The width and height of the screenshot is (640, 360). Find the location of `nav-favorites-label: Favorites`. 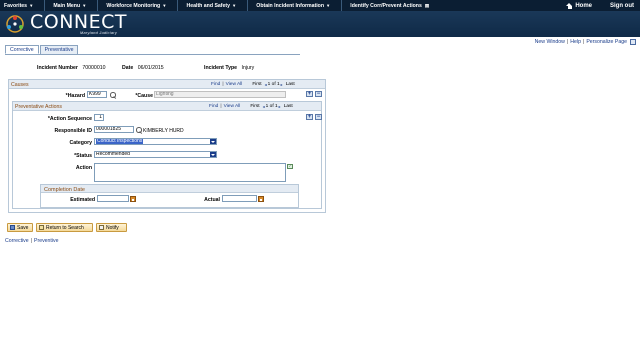

nav-favorites-label: Favorites is located at coordinates (16, 5).